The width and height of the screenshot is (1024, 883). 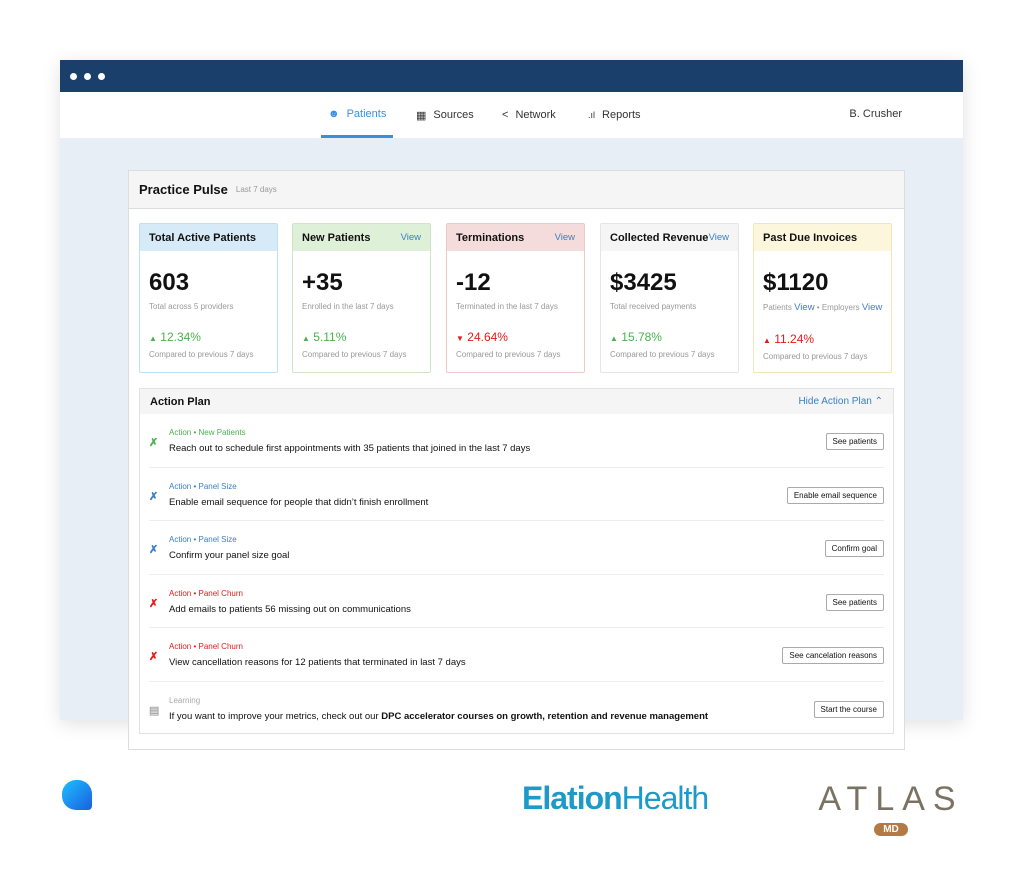 I want to click on stat-value: -12, so click(x=473, y=282).